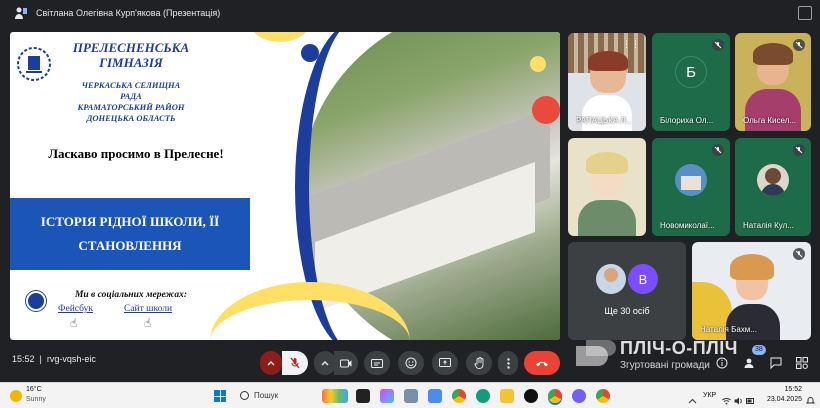  I want to click on school-sub-line: ЧЕРКАСЬКА СЕЛИЩНА, so click(131, 85).